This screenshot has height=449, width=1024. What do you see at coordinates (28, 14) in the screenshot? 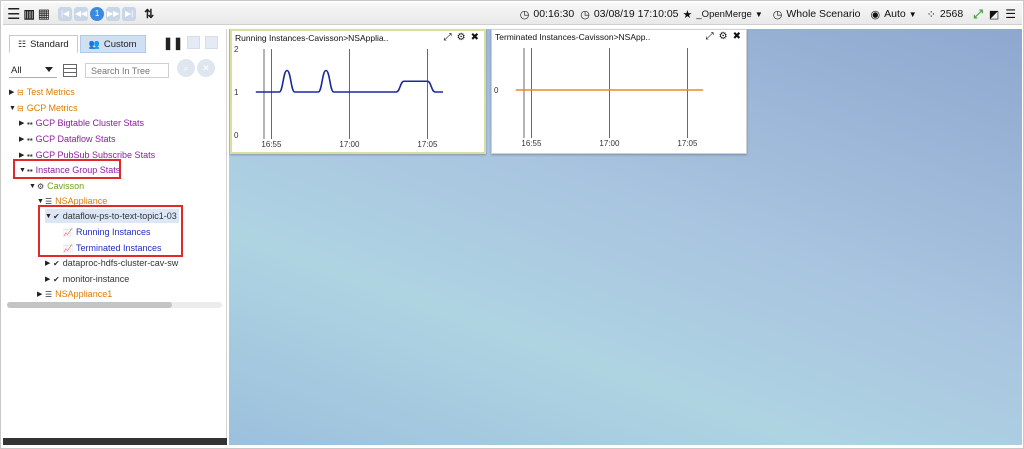
I see `bar-chart-icon: ▥` at bounding box center [28, 14].